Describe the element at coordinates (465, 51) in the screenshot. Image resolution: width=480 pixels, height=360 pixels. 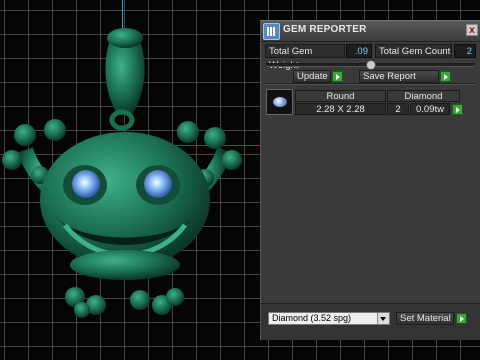
I see `total-gem-count-value: 2` at that location.